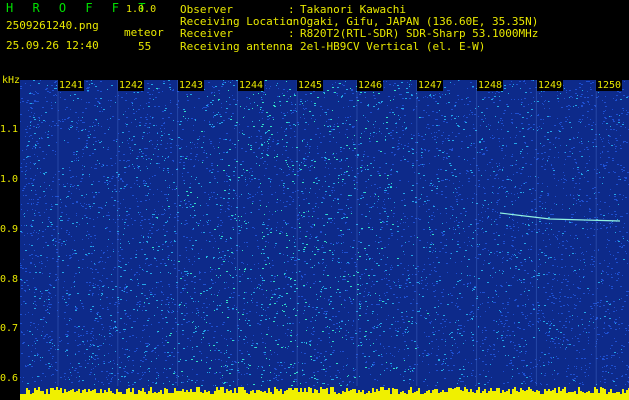 The height and width of the screenshot is (400, 629). I want to click on x-tick-label: 1248, so click(490, 85).